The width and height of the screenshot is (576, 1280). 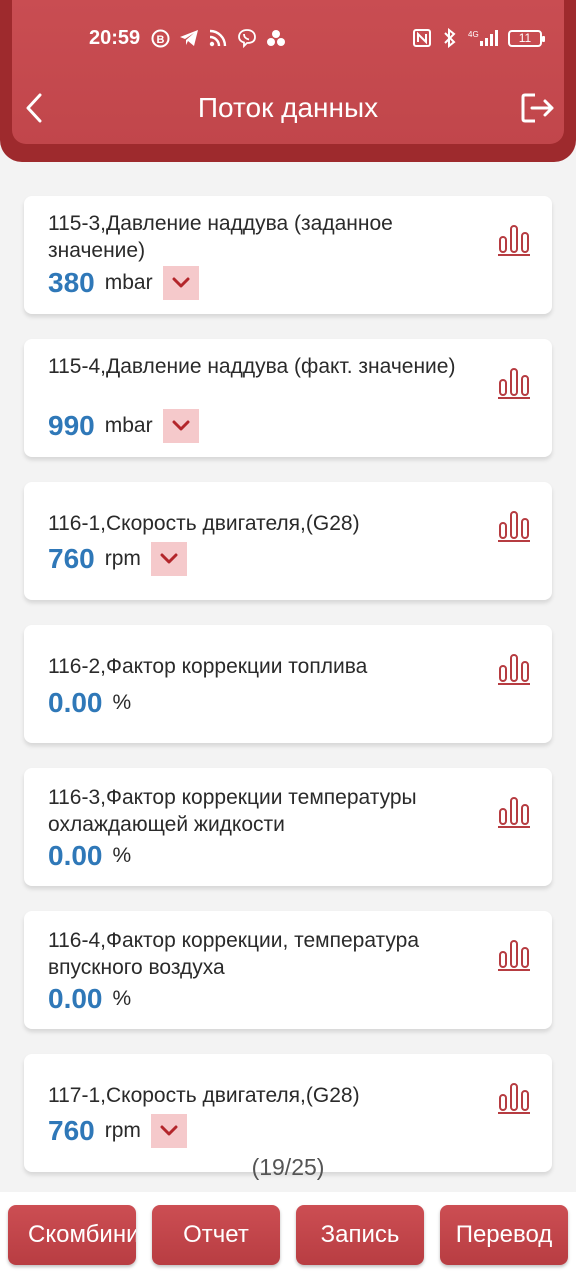 I want to click on viber-icon, so click(x=247, y=38).